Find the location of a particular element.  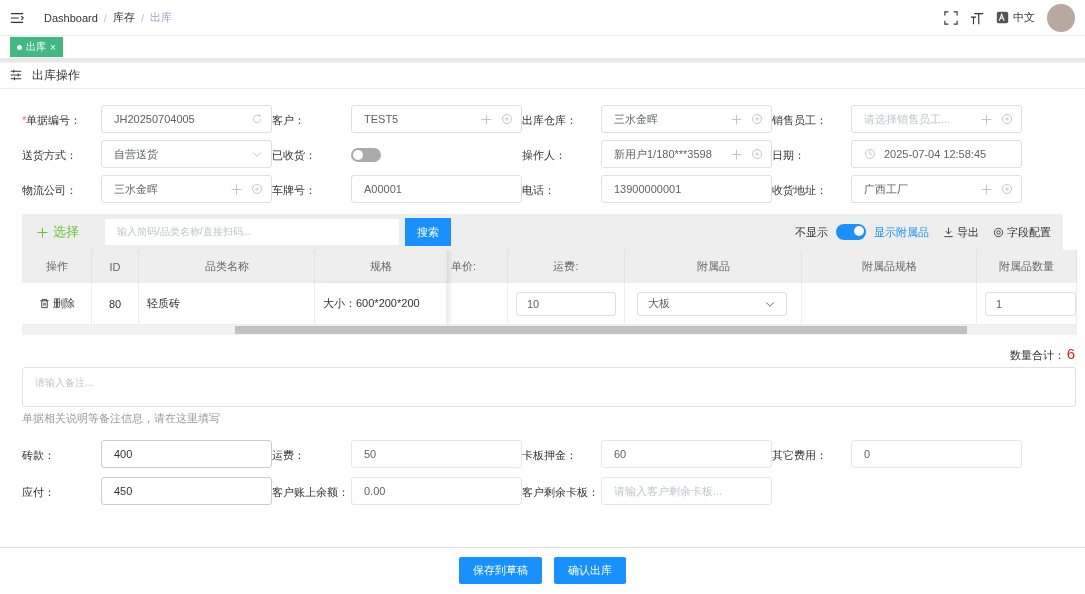

column-header: 品类名称 is located at coordinates (227, 266).